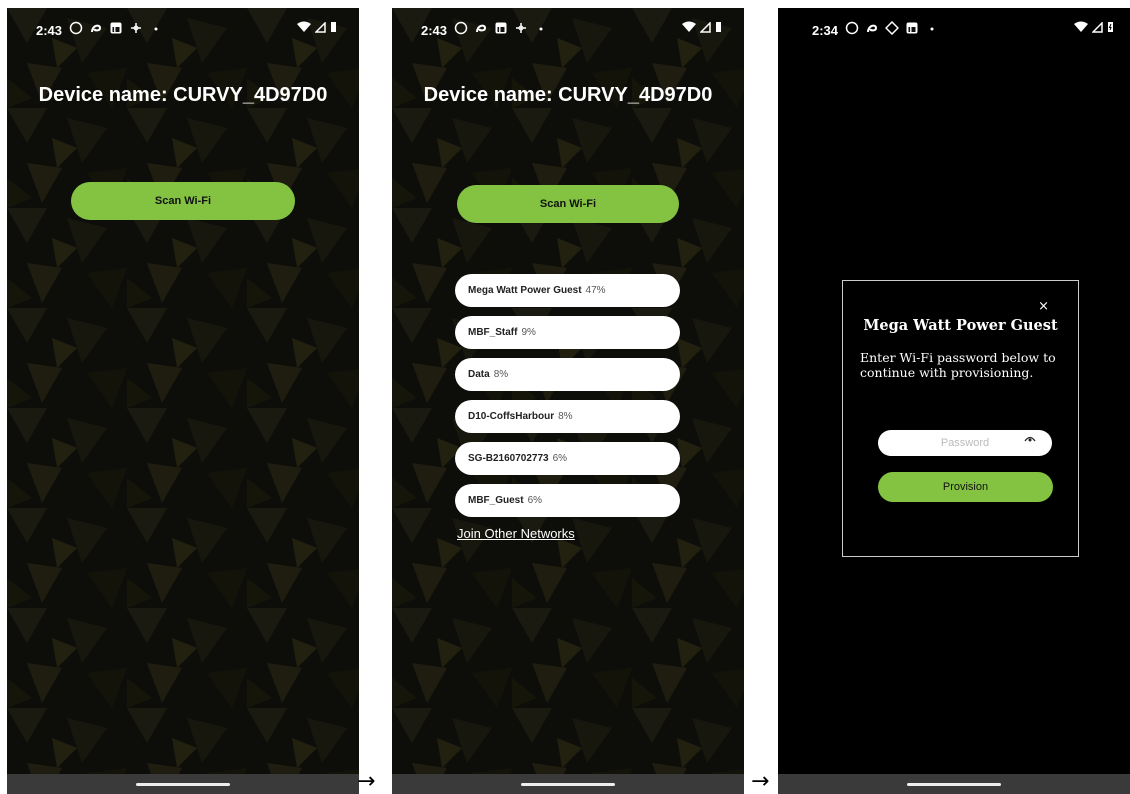 This screenshot has height=794, width=1130. What do you see at coordinates (528, 332) in the screenshot?
I see `network-signal: 9%` at bounding box center [528, 332].